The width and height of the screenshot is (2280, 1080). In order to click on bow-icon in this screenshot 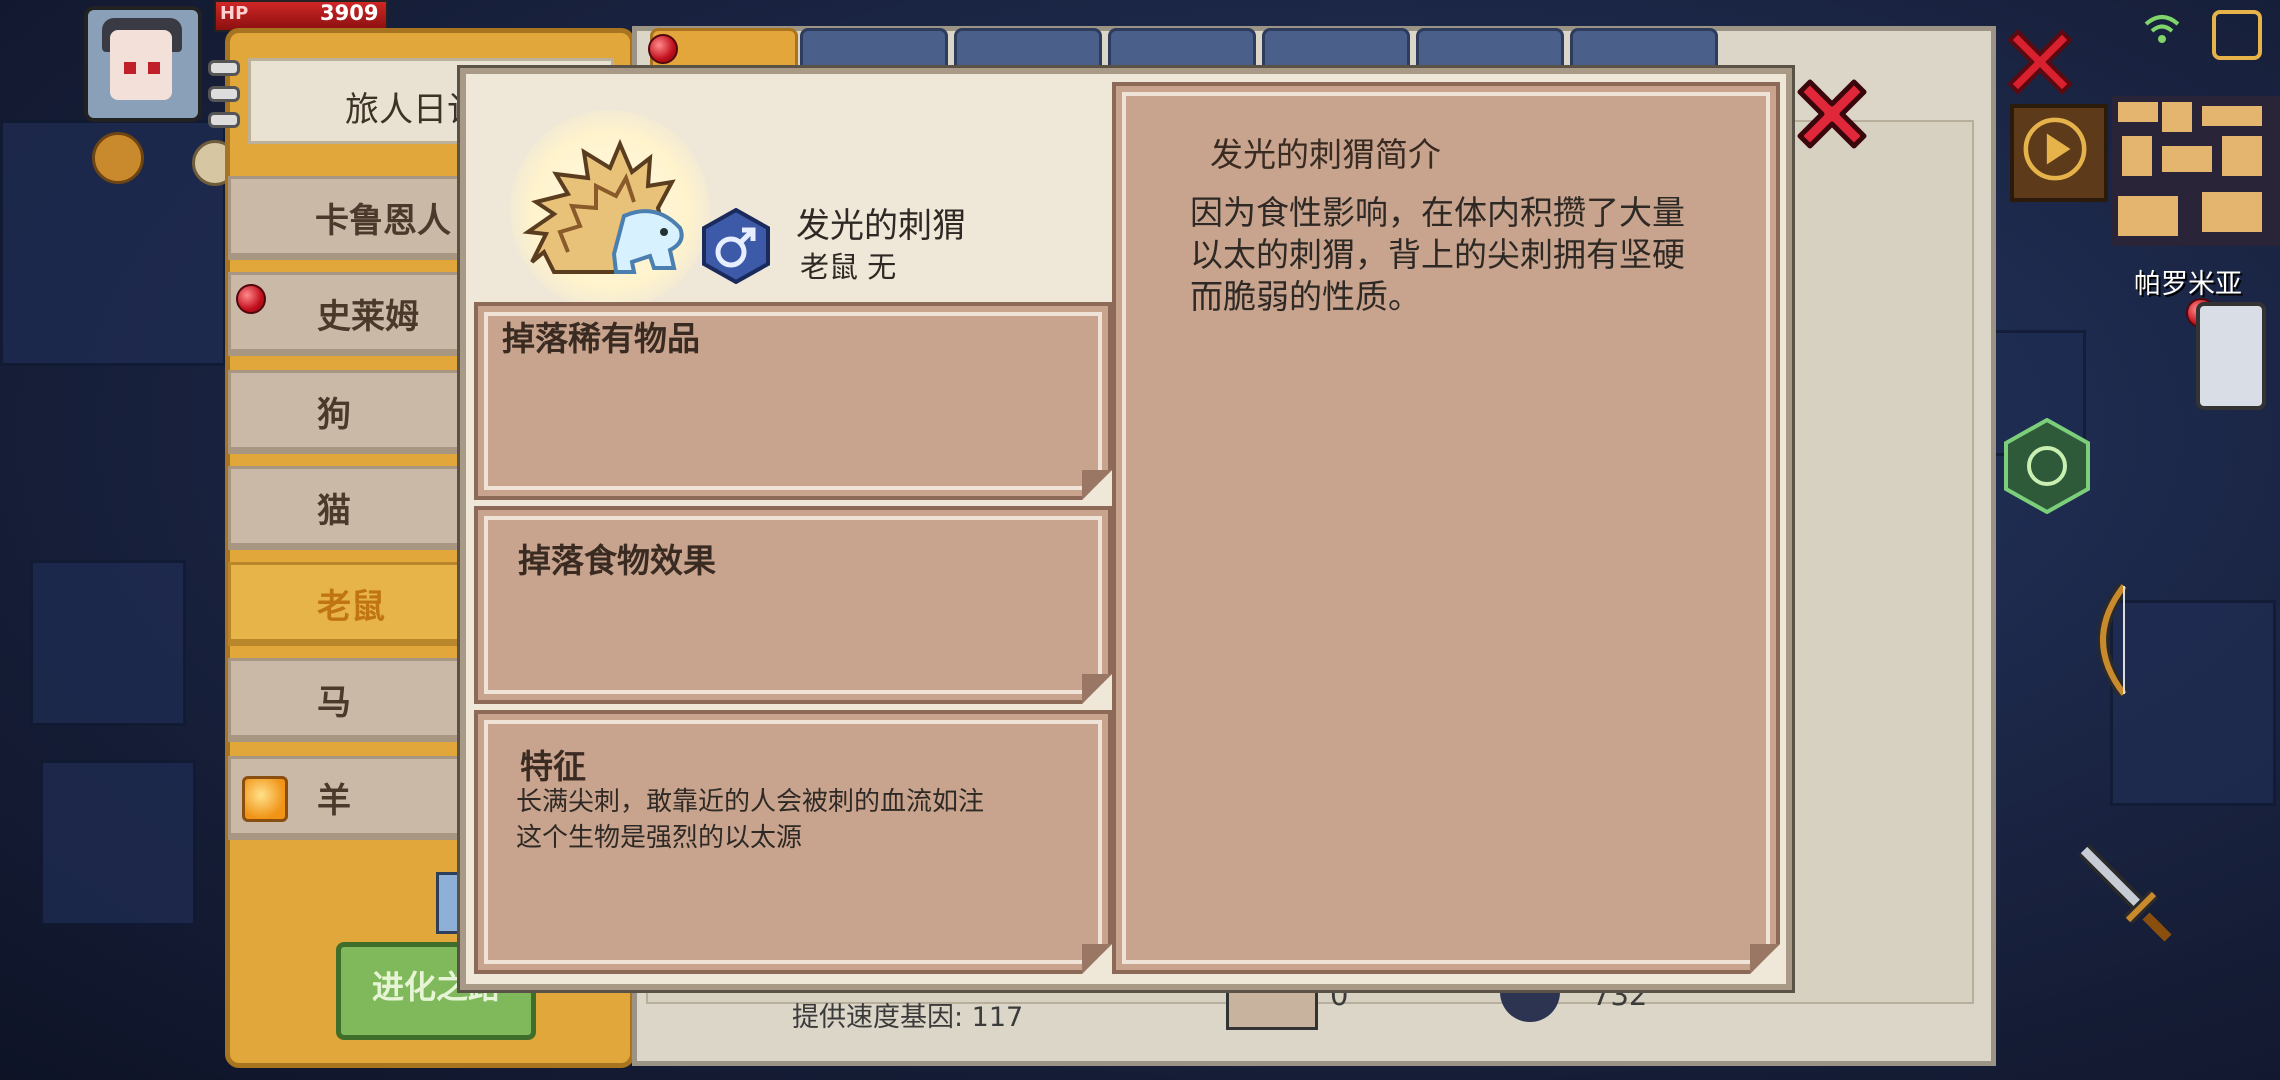, I will do `click(2109, 640)`.